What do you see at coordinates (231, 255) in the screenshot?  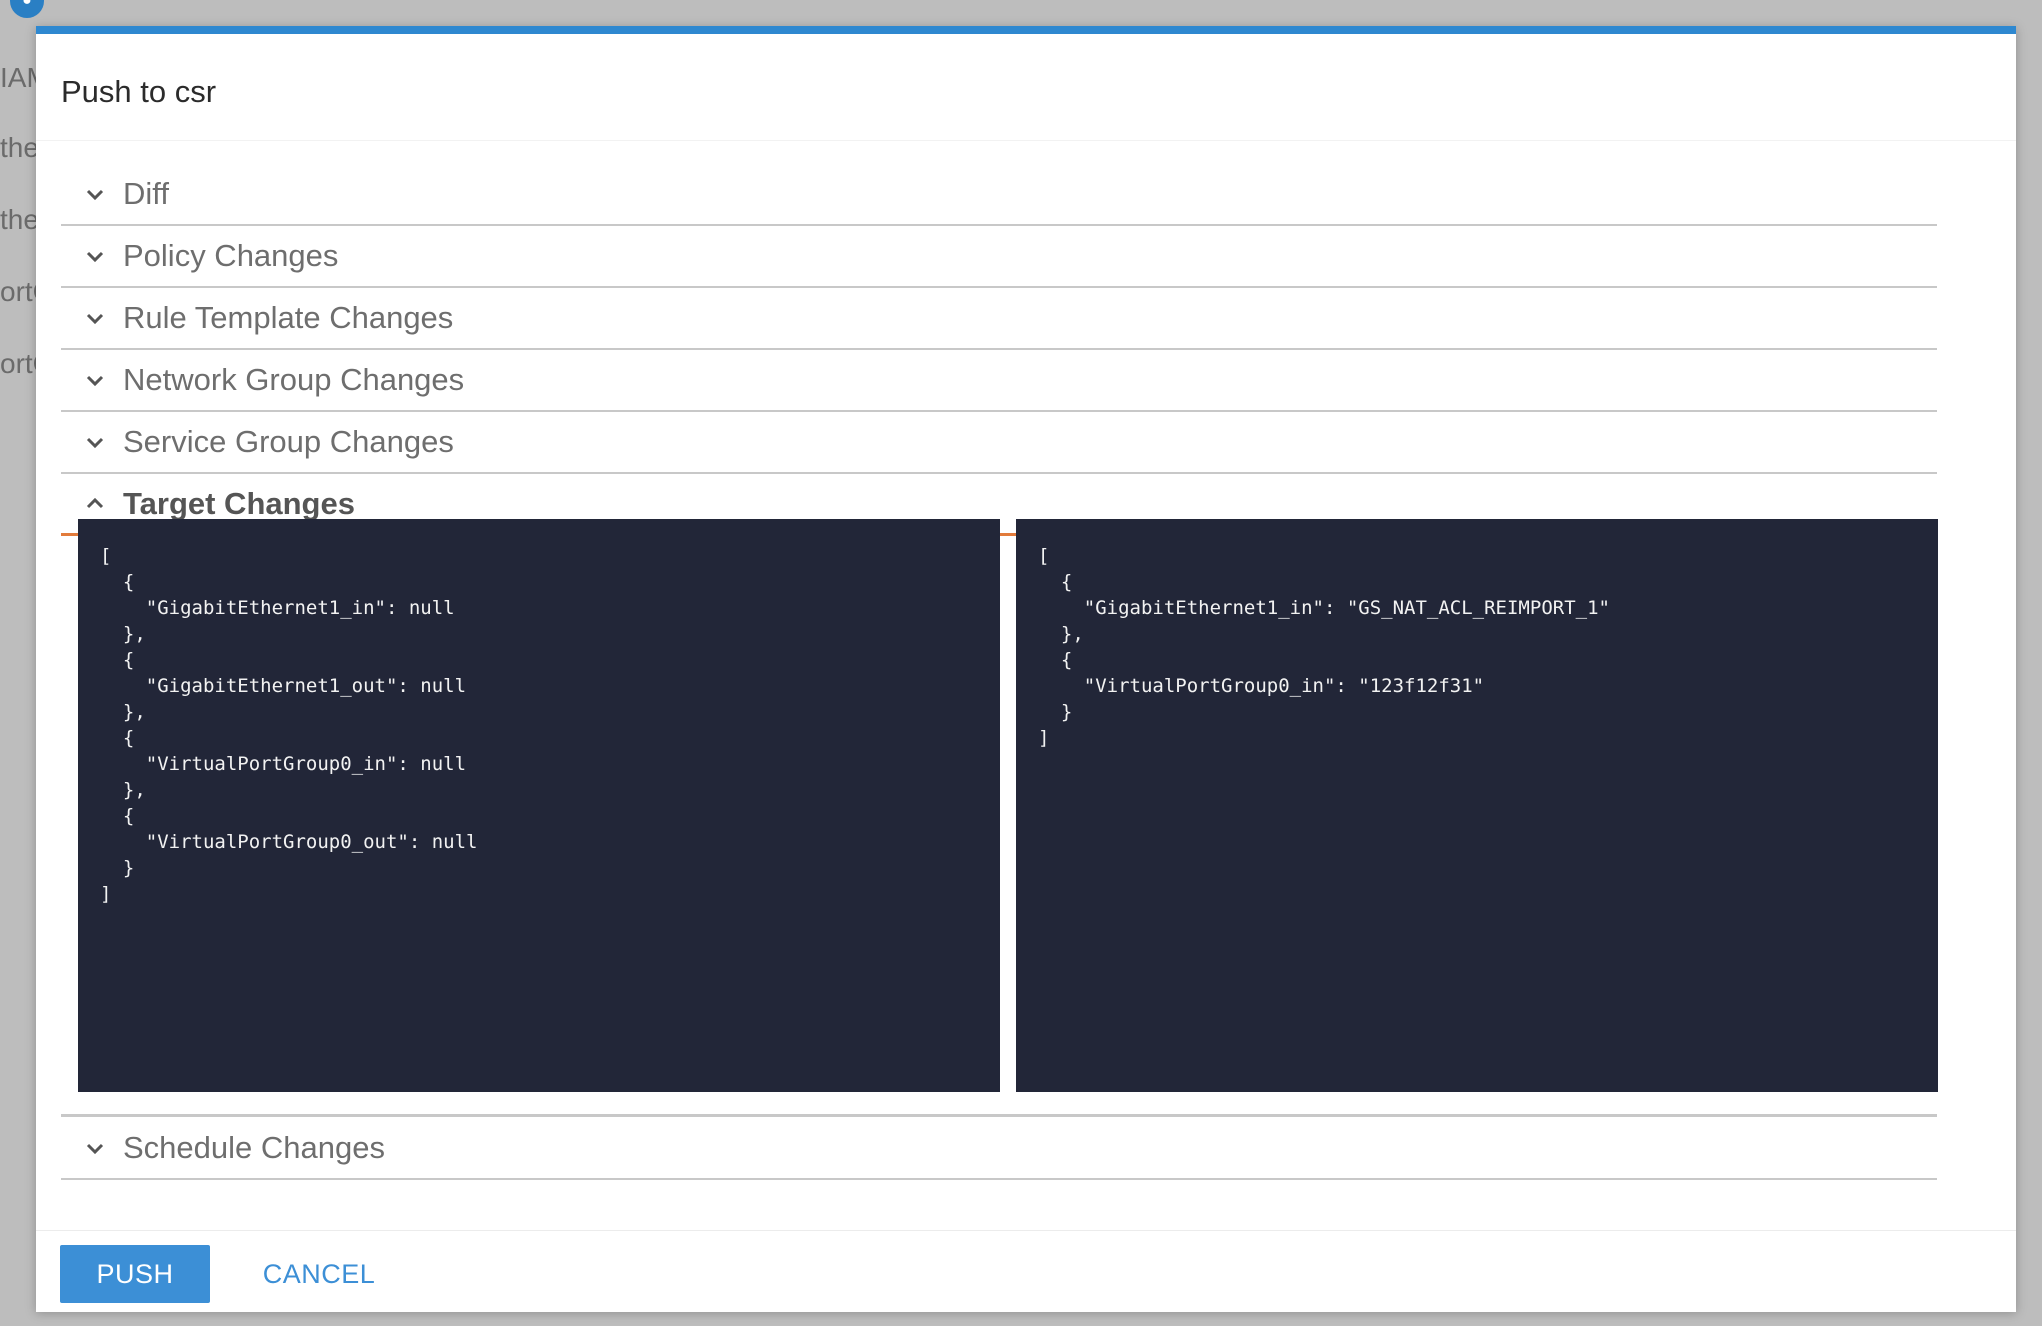 I see `section-label: Policy Changes` at bounding box center [231, 255].